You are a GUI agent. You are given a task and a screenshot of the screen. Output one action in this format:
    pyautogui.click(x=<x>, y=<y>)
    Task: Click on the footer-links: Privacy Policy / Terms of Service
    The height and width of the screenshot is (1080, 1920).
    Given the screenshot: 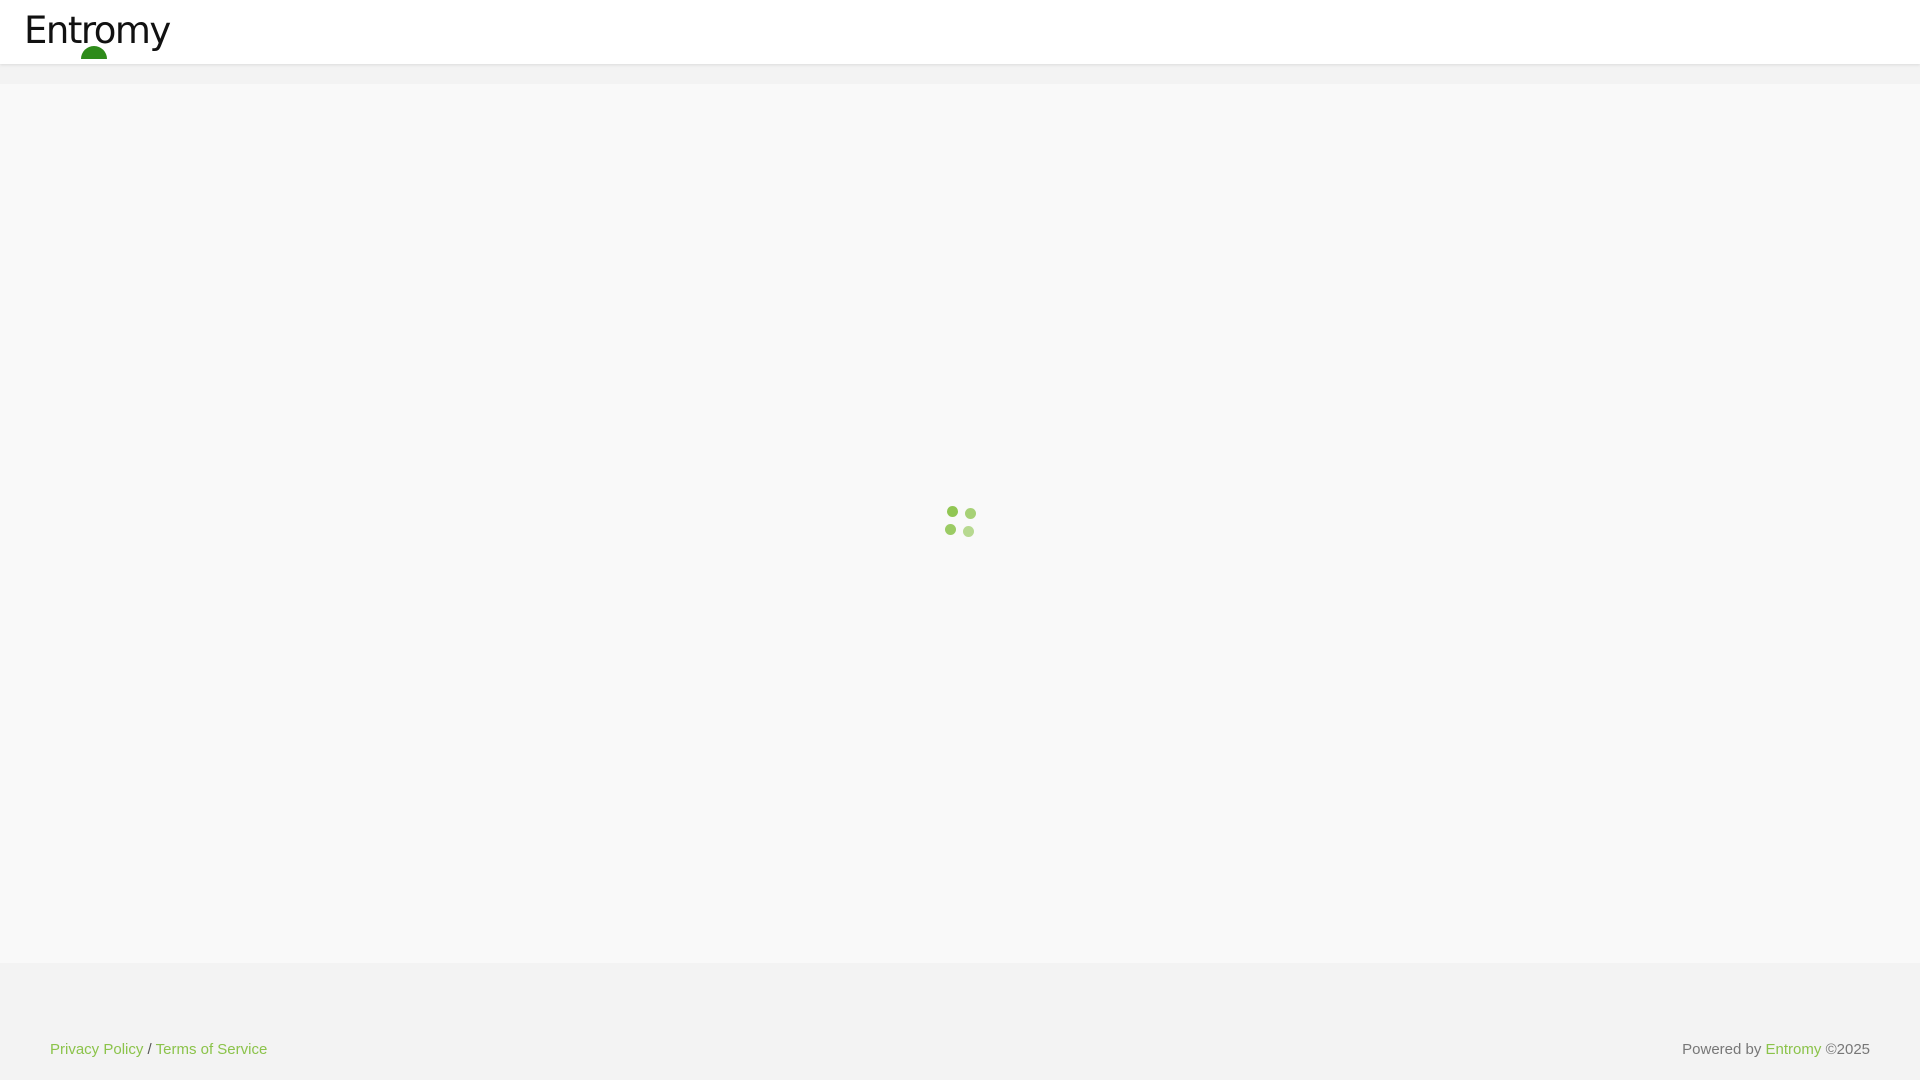 What is the action you would take?
    pyautogui.click(x=158, y=1049)
    